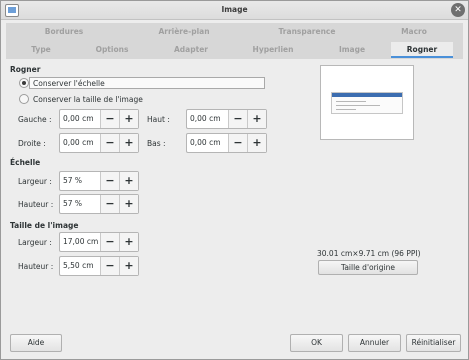 Image resolution: width=469 pixels, height=360 pixels. I want to click on haut-value: 0,00 cm, so click(207, 119).